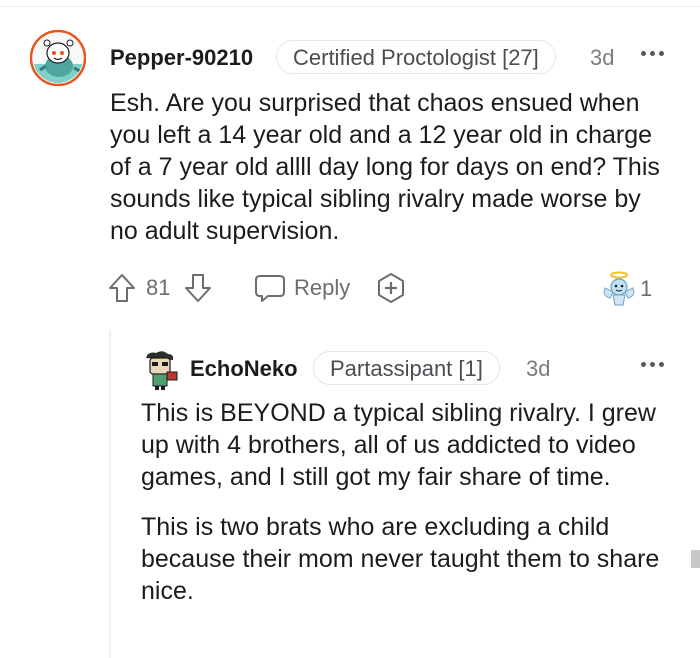 Image resolution: width=700 pixels, height=658 pixels. What do you see at coordinates (244, 369) in the screenshot?
I see `reply-author: EchoNeko` at bounding box center [244, 369].